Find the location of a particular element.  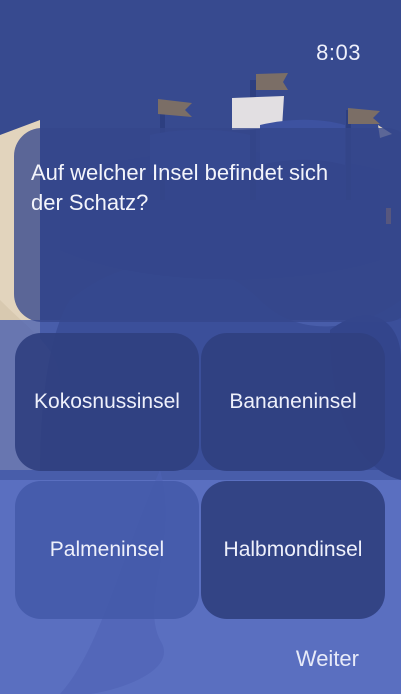

answer-button-halbmondinsel: Halbmondinsel is located at coordinates (293, 550).